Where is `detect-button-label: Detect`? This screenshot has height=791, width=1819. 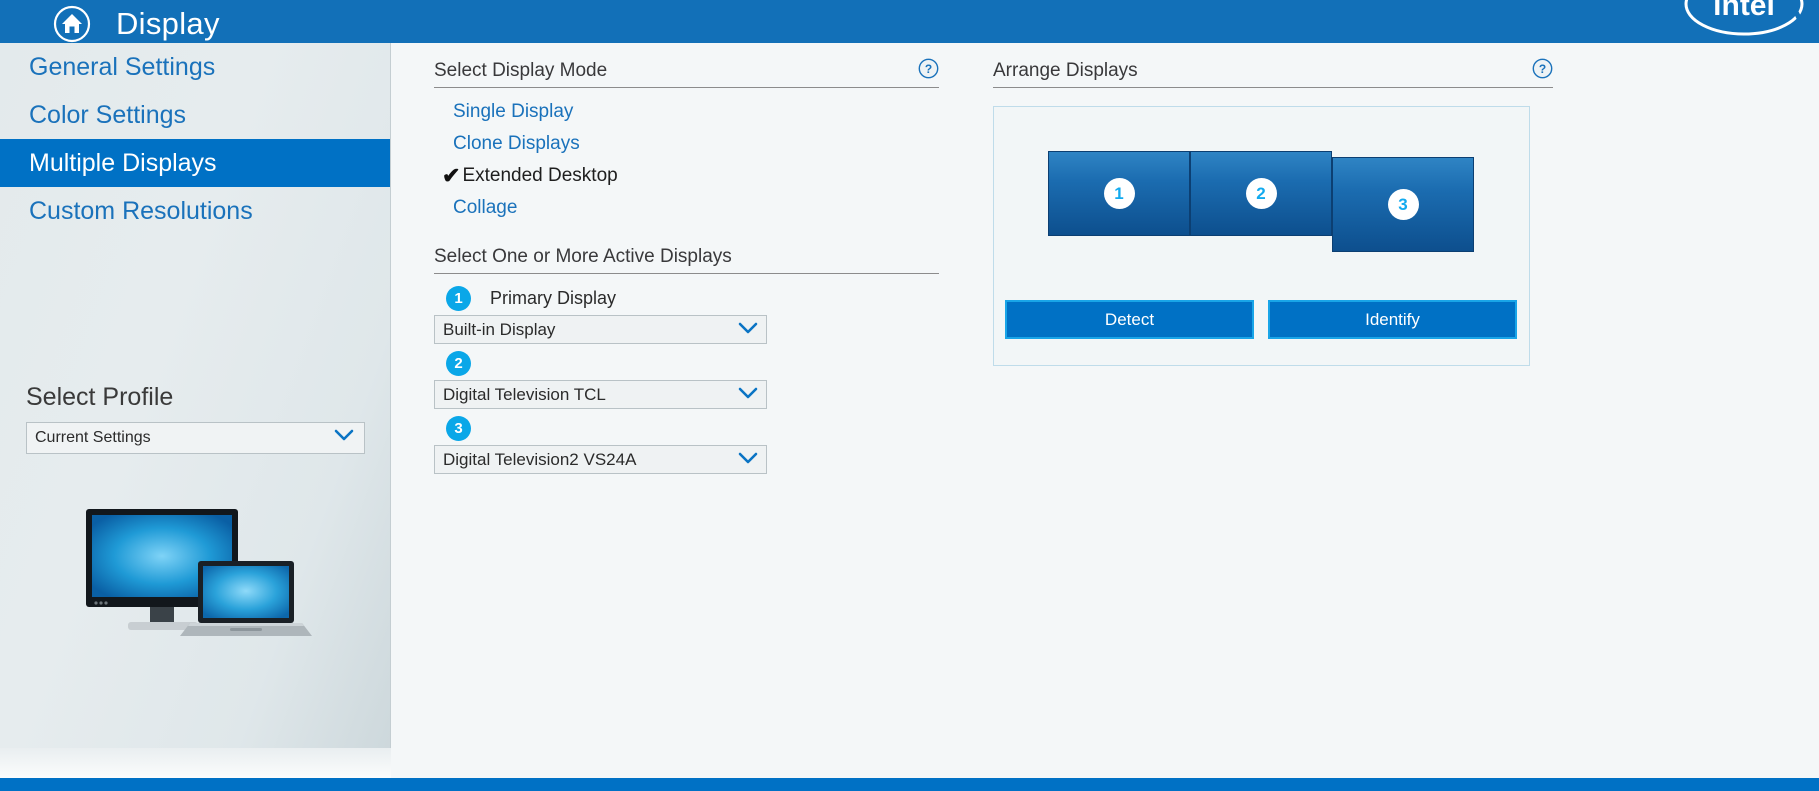 detect-button-label: Detect is located at coordinates (1129, 319).